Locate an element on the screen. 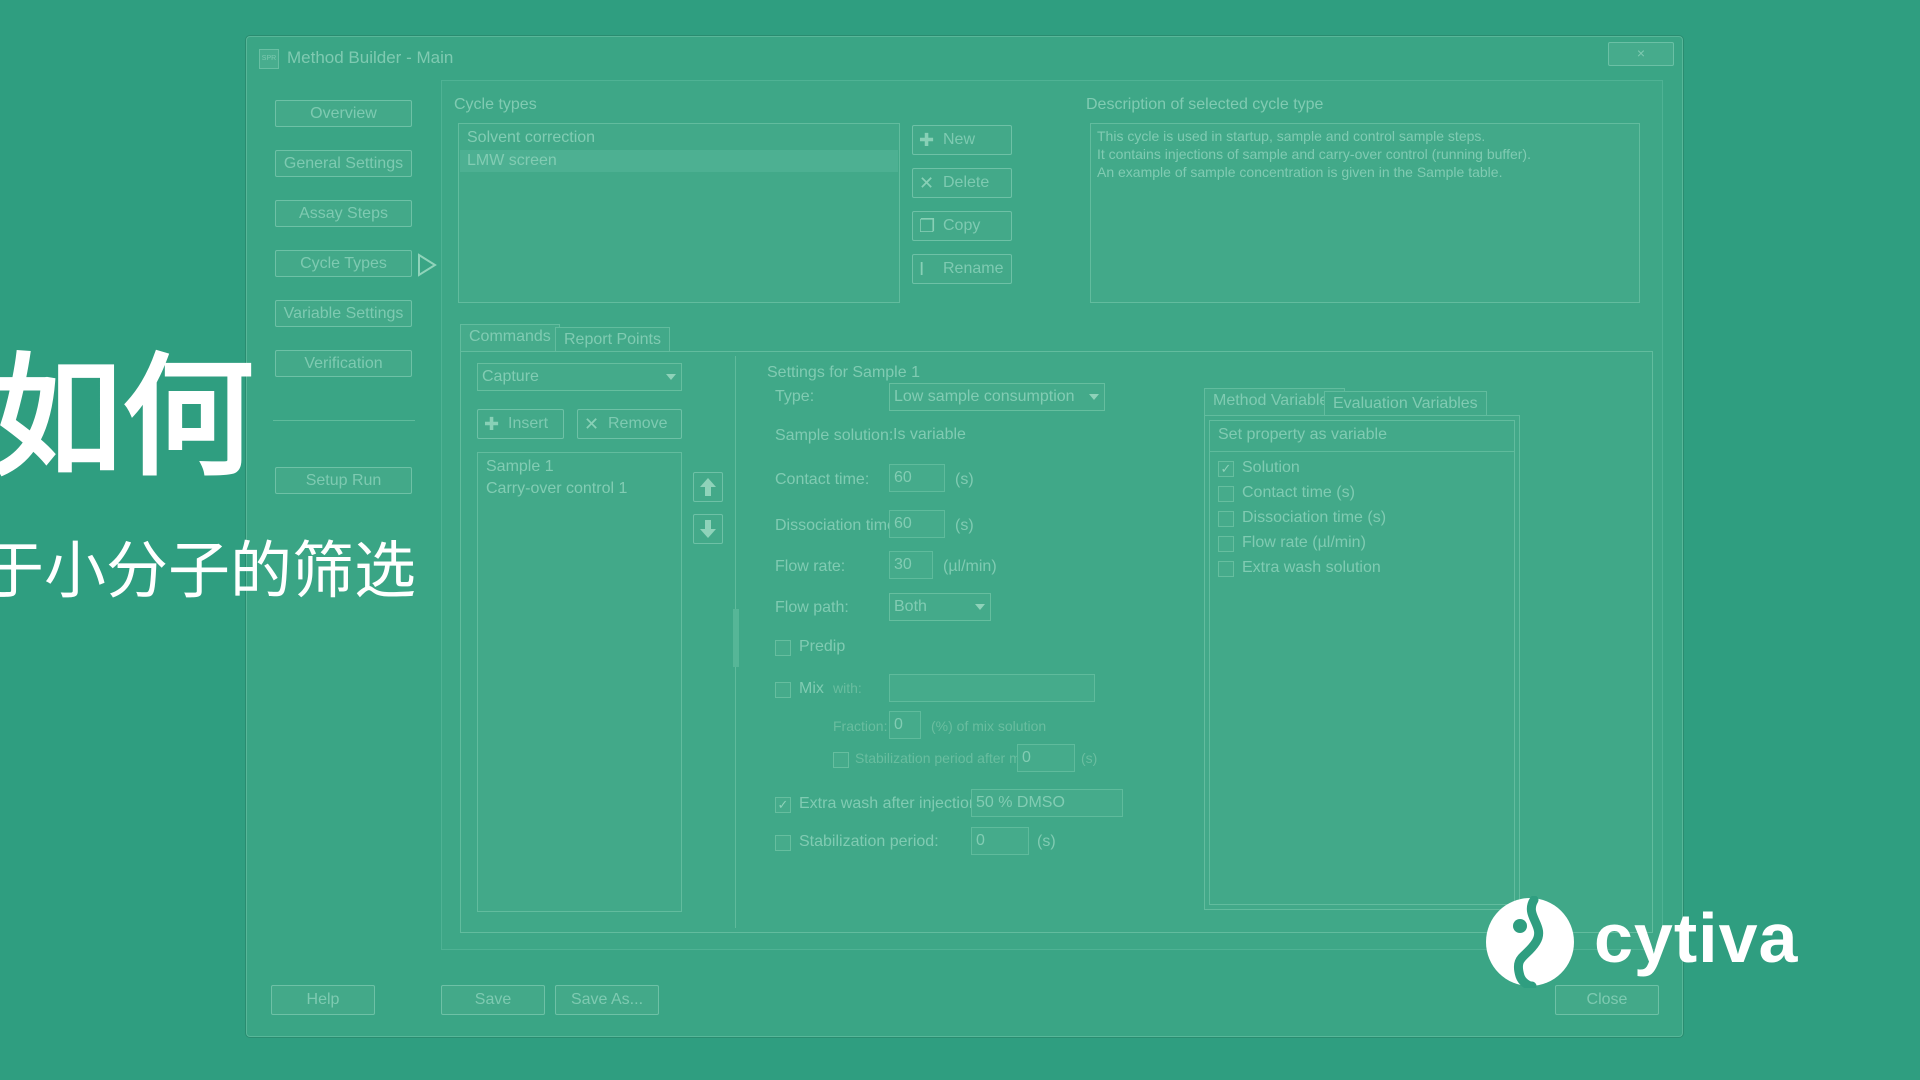  type-select: Low sample consumption is located at coordinates (997, 397).